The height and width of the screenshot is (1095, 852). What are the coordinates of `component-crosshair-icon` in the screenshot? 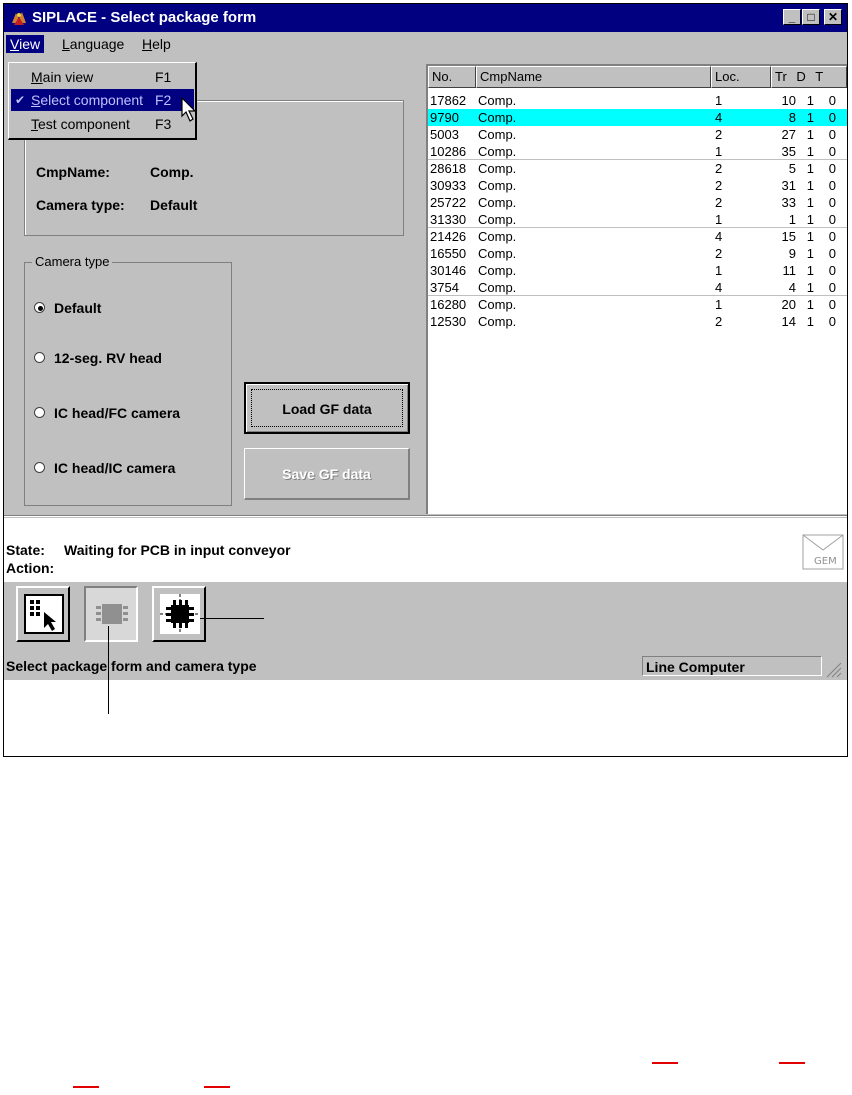 It's located at (180, 614).